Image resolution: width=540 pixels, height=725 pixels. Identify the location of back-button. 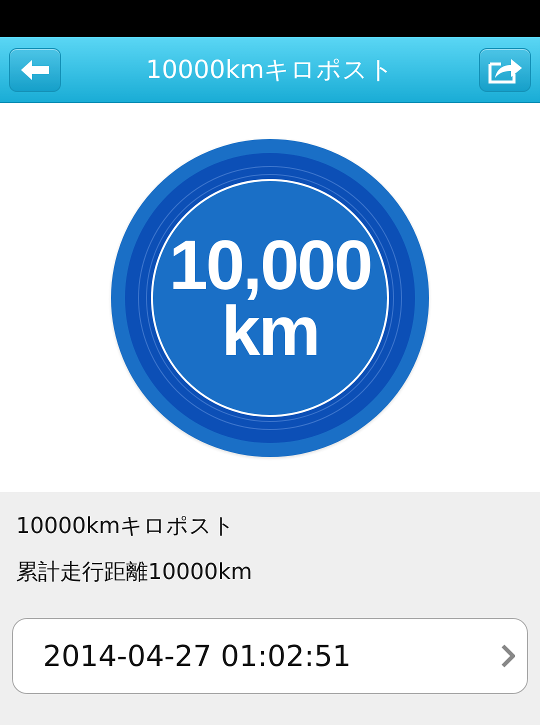
(35, 70).